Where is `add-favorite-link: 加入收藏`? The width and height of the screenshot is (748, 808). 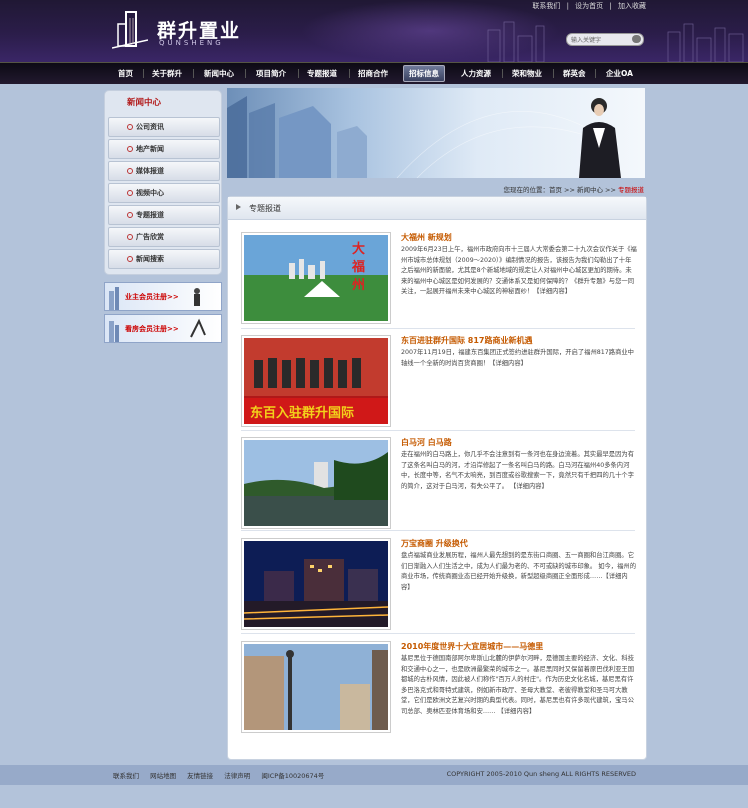
add-favorite-link: 加入收藏 is located at coordinates (632, 6).